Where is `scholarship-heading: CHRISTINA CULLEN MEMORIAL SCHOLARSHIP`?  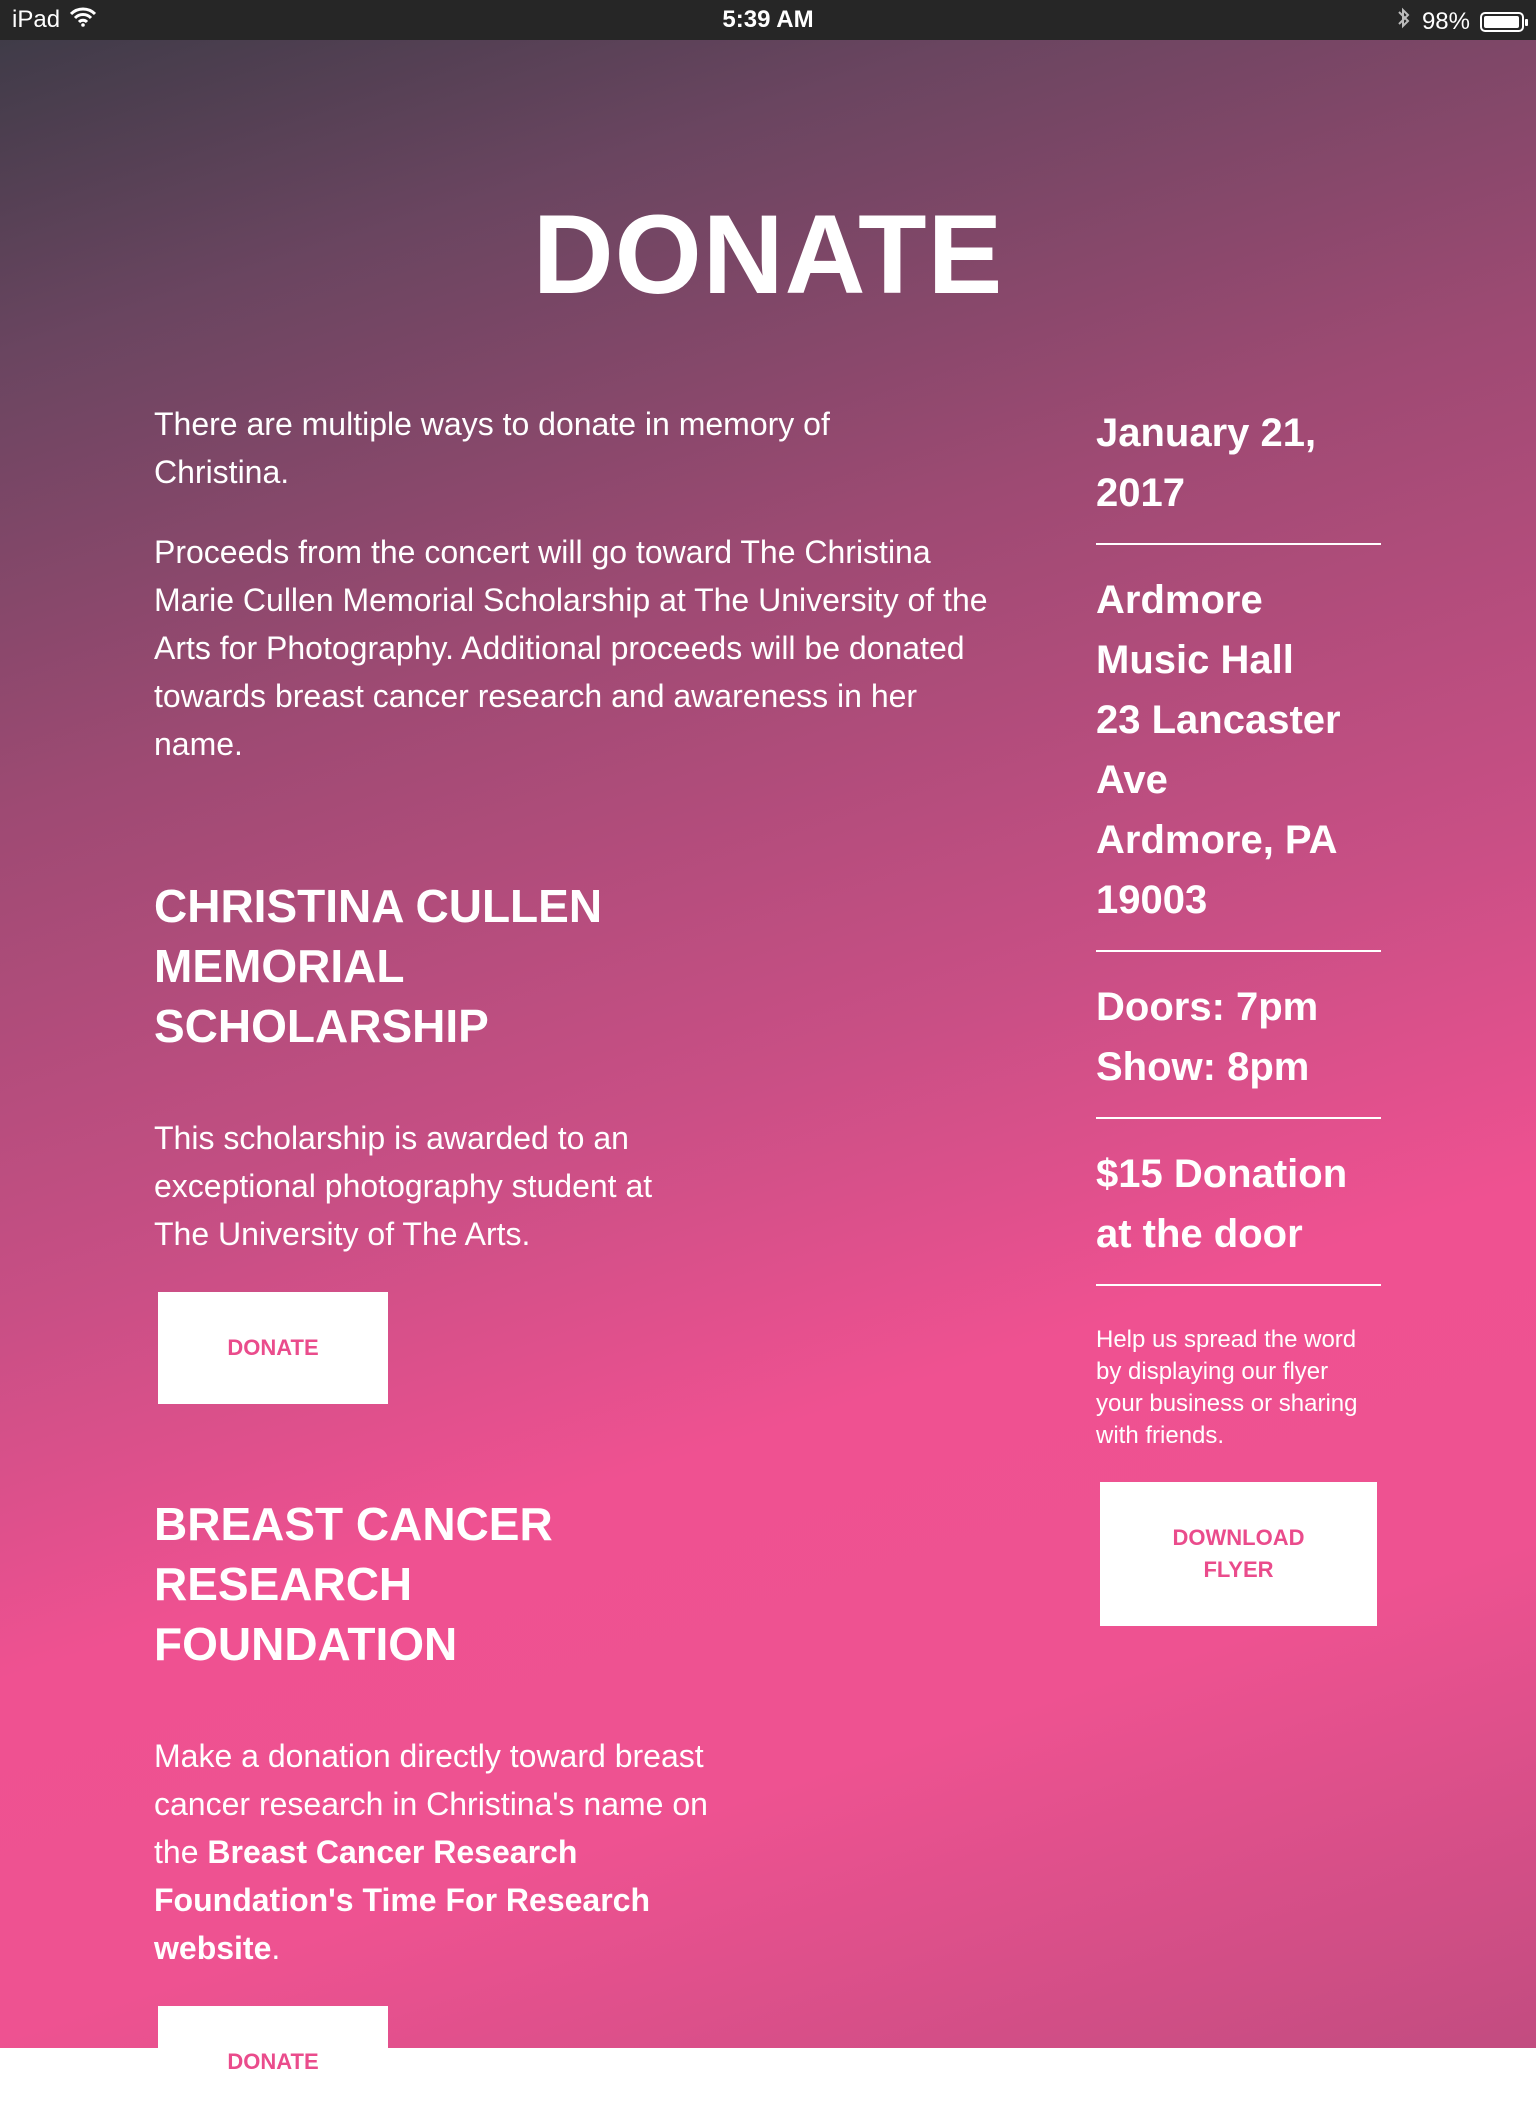 scholarship-heading: CHRISTINA CULLEN MEMORIAL SCHOLARSHIP is located at coordinates (574, 966).